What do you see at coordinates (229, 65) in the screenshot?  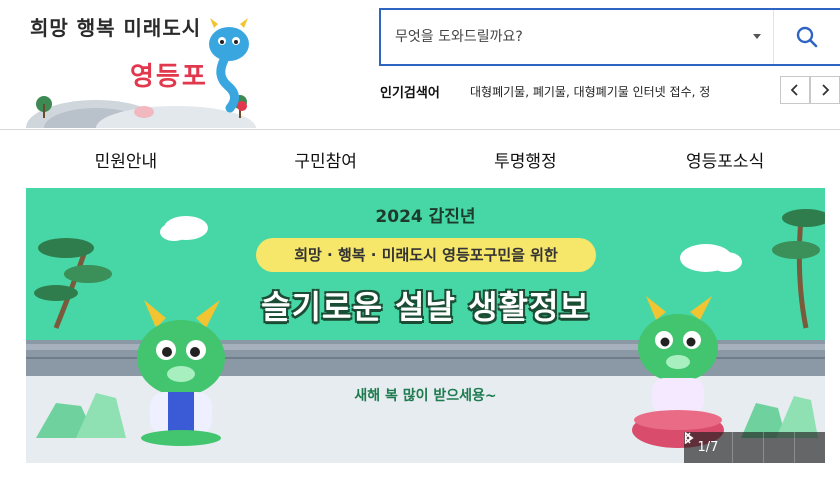 I see `dragon-mascot-icon` at bounding box center [229, 65].